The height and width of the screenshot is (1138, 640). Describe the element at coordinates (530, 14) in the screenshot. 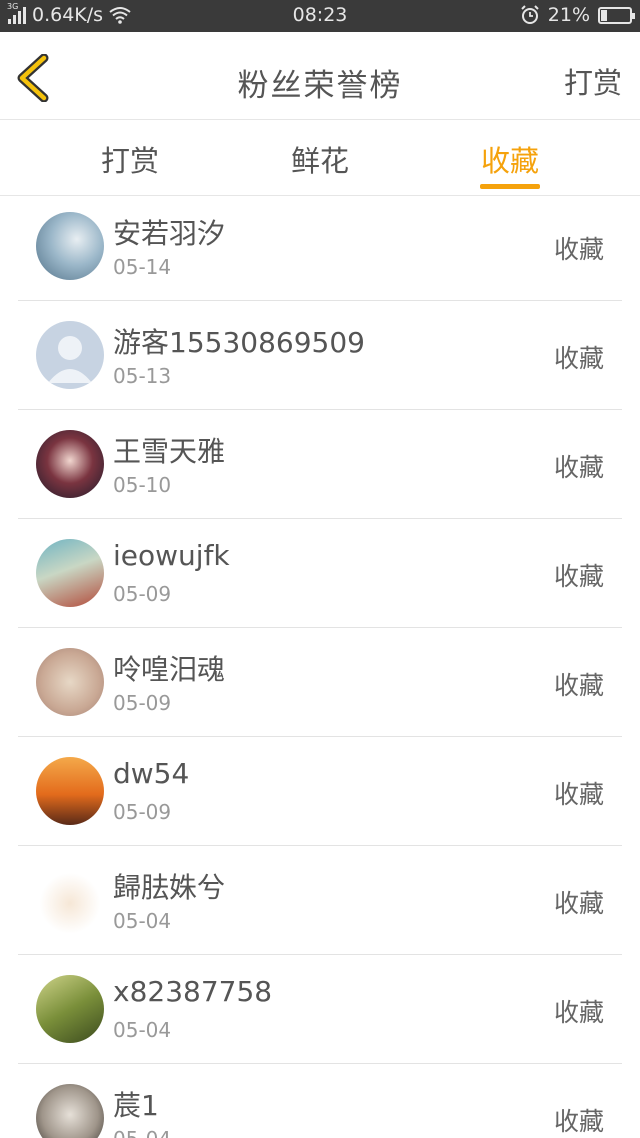

I see `alarm-icon` at that location.